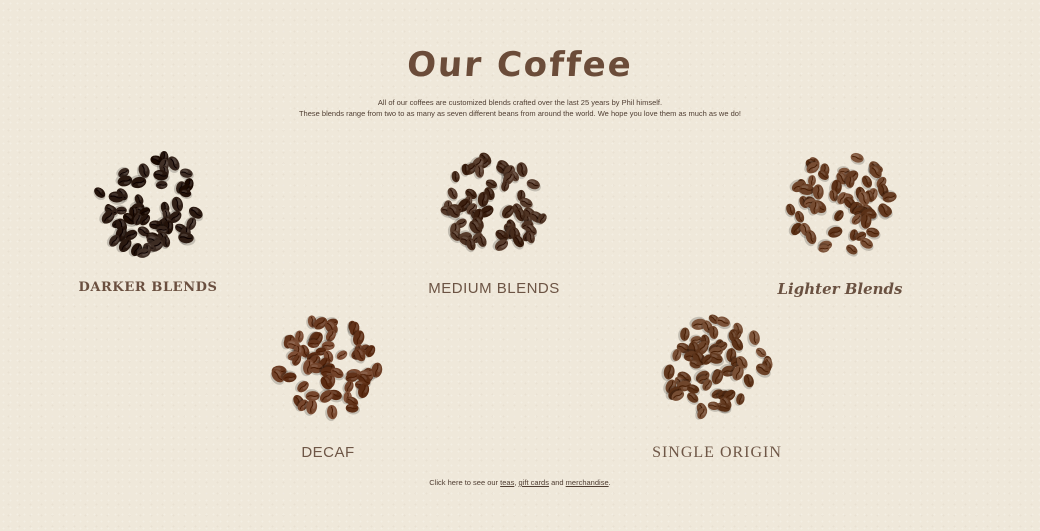 This screenshot has height=531, width=1040. I want to click on footer-sep: ,, so click(515, 482).